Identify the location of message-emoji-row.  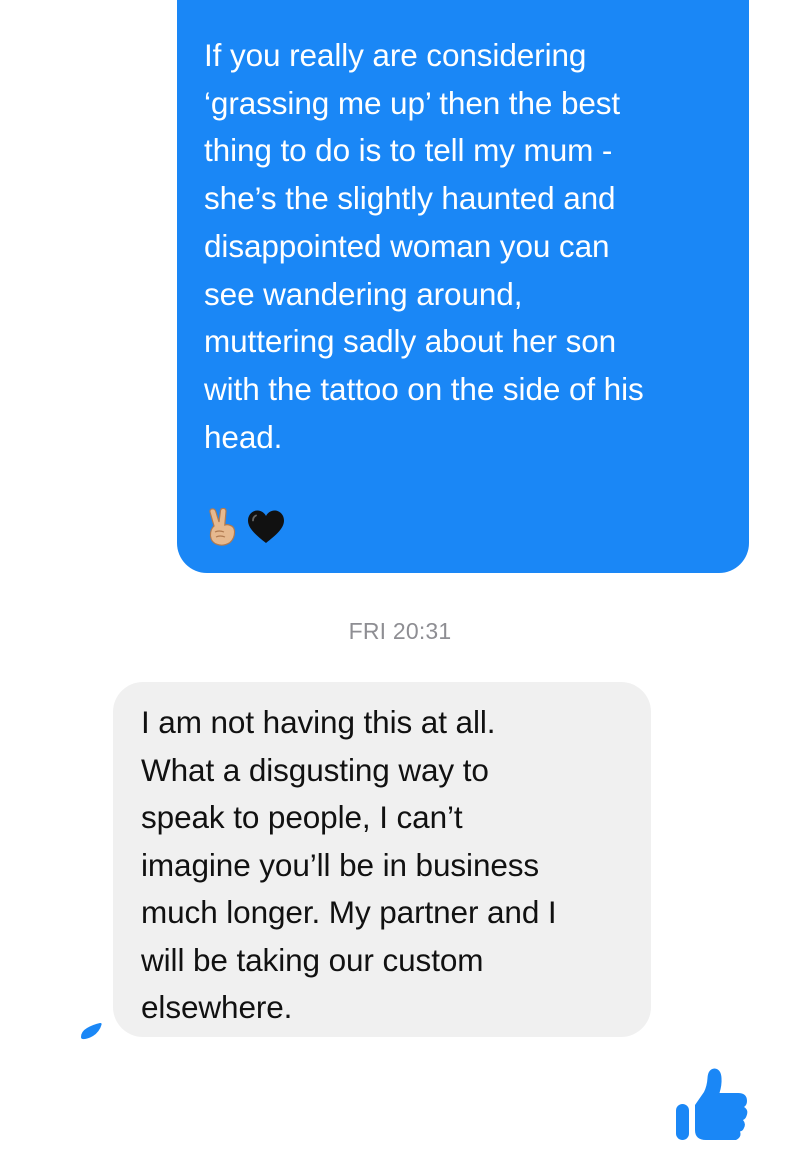
(245, 527).